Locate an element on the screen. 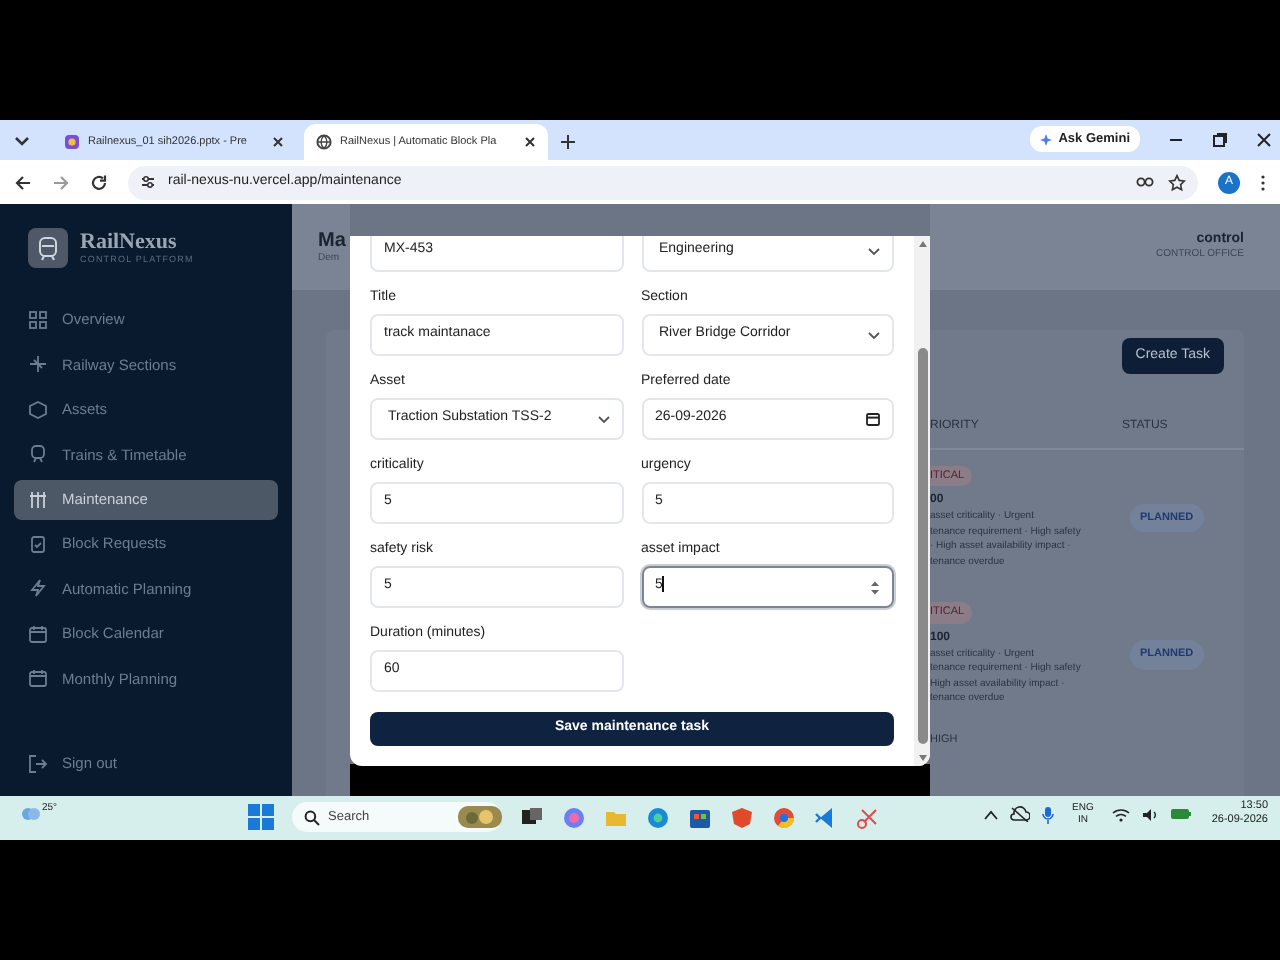  scrollbar-thumb is located at coordinates (922, 546).